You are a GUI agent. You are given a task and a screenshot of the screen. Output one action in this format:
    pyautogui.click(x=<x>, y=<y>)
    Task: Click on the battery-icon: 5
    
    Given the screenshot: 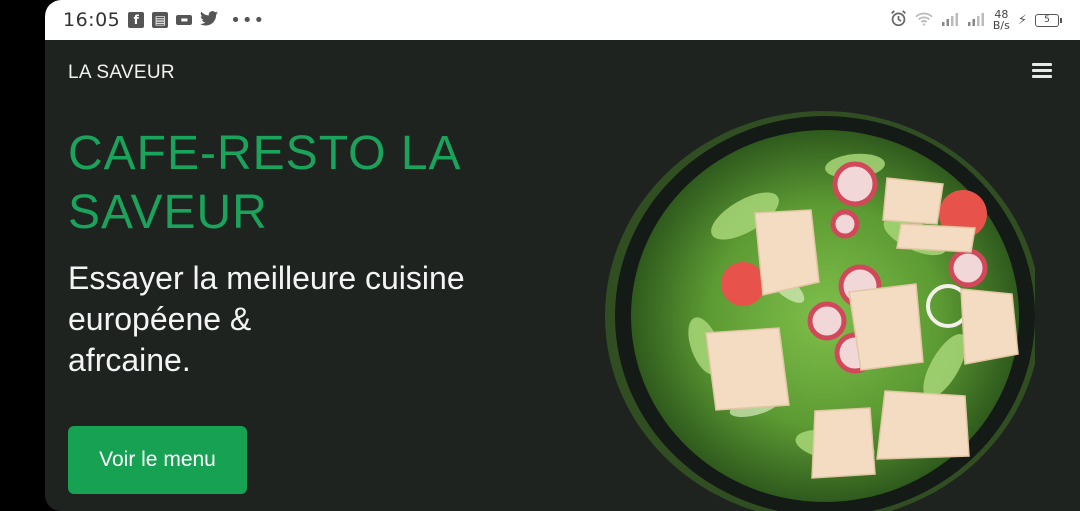 What is the action you would take?
    pyautogui.click(x=1048, y=20)
    